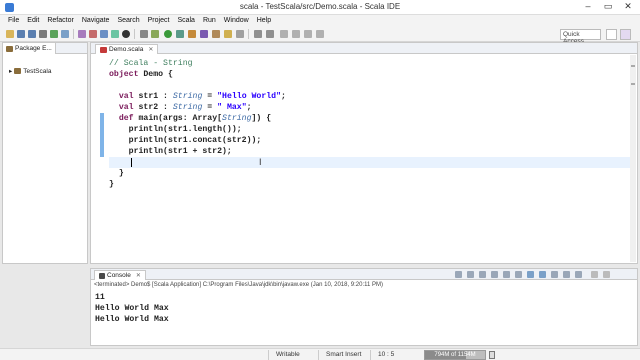 Image resolution: width=640 pixels, height=360 pixels. I want to click on display-console-icon, so click(566, 274).